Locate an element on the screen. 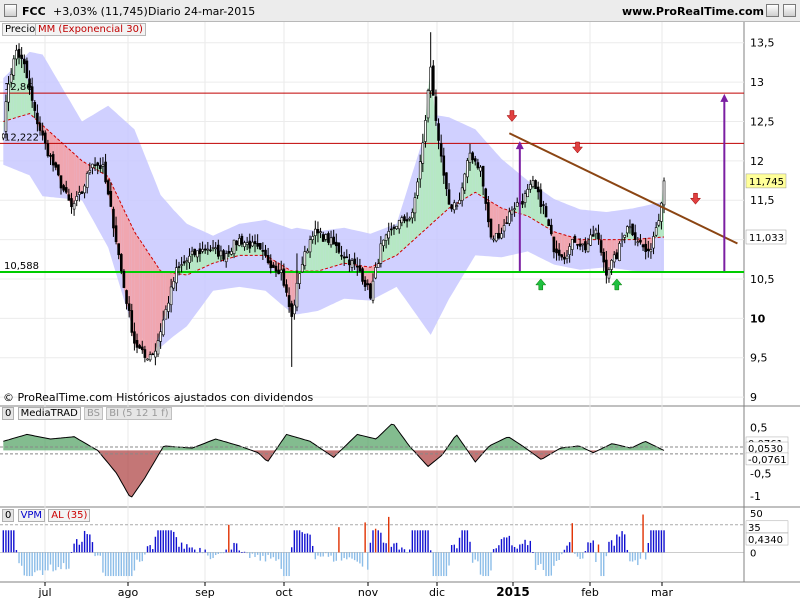 The width and height of the screenshot is (800, 600). vpm-tick-label: 50 is located at coordinates (756, 514).